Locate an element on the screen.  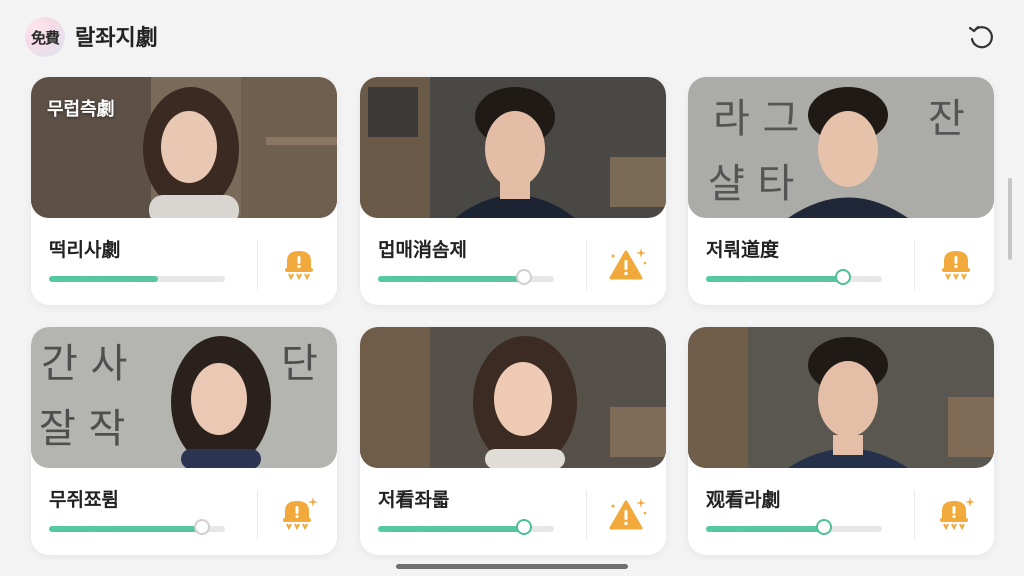
app-header: 免費 랄좌지劇 is located at coordinates (512, 36).